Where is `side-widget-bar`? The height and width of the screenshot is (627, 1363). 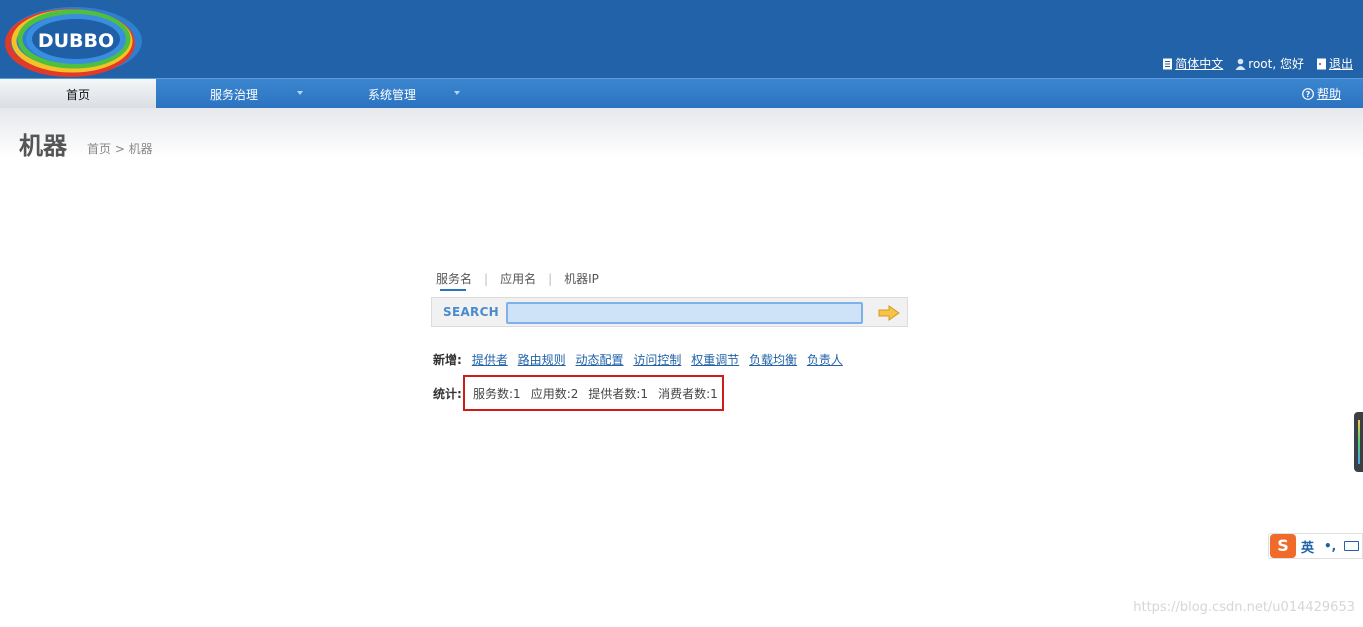
side-widget-bar is located at coordinates (1359, 442).